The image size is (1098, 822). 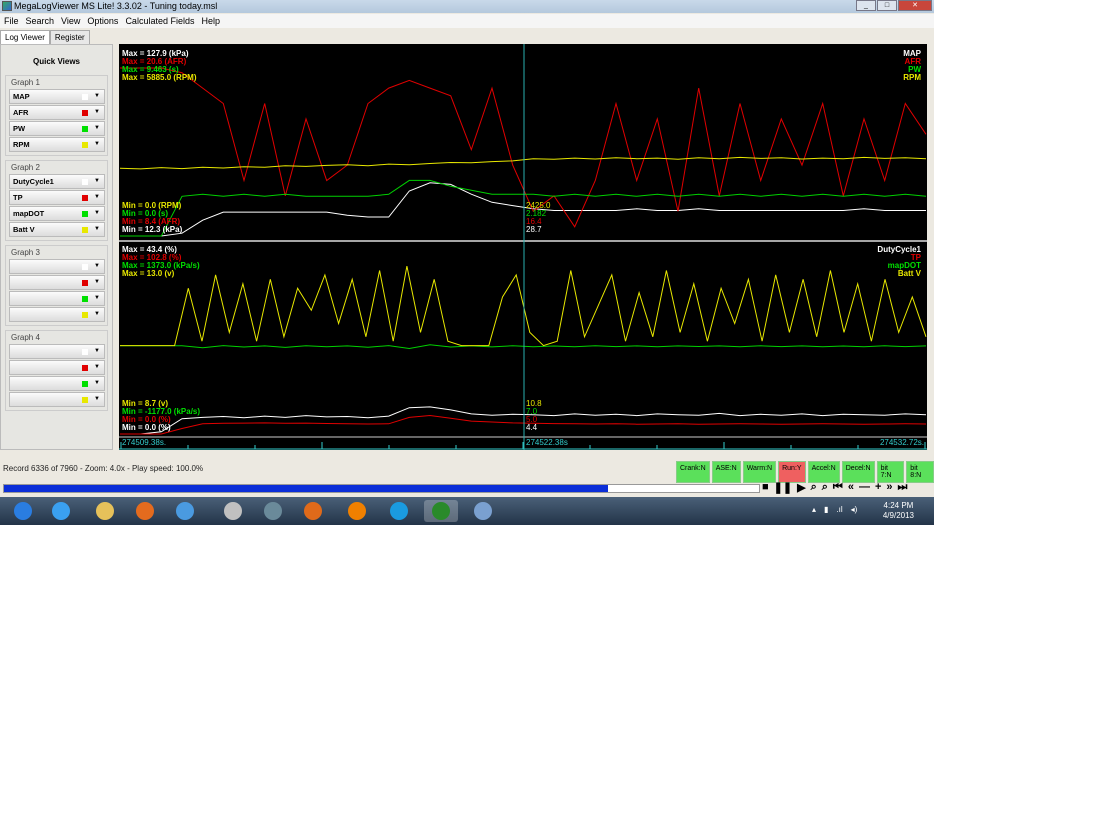 What do you see at coordinates (483, 511) in the screenshot?
I see `taskbar-paint-icon` at bounding box center [483, 511].